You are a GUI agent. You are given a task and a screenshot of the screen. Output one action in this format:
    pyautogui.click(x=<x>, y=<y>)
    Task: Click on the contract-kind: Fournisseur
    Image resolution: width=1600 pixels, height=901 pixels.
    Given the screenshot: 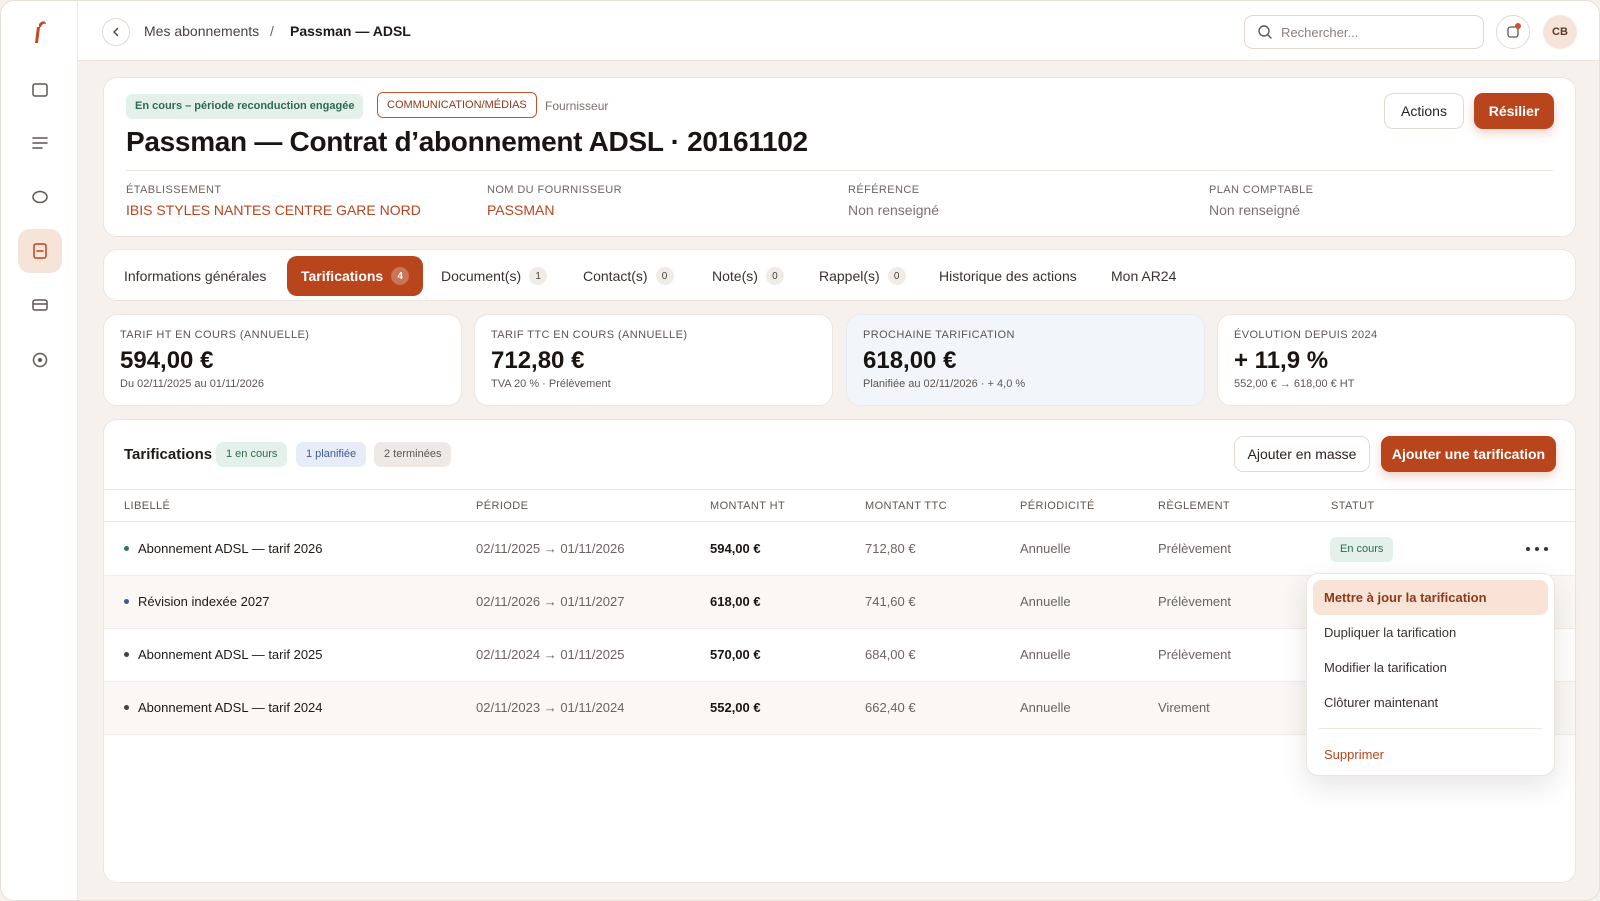 What is the action you would take?
    pyautogui.click(x=577, y=106)
    